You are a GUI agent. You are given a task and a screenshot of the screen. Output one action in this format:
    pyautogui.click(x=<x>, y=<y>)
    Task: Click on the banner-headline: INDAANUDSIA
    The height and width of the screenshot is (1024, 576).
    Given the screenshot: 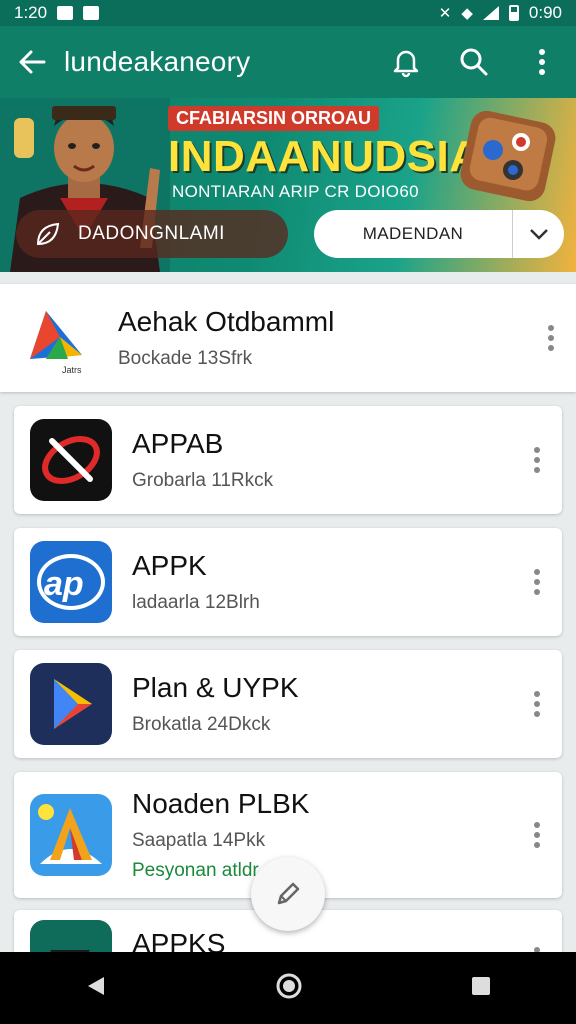 What is the action you would take?
    pyautogui.click(x=325, y=156)
    